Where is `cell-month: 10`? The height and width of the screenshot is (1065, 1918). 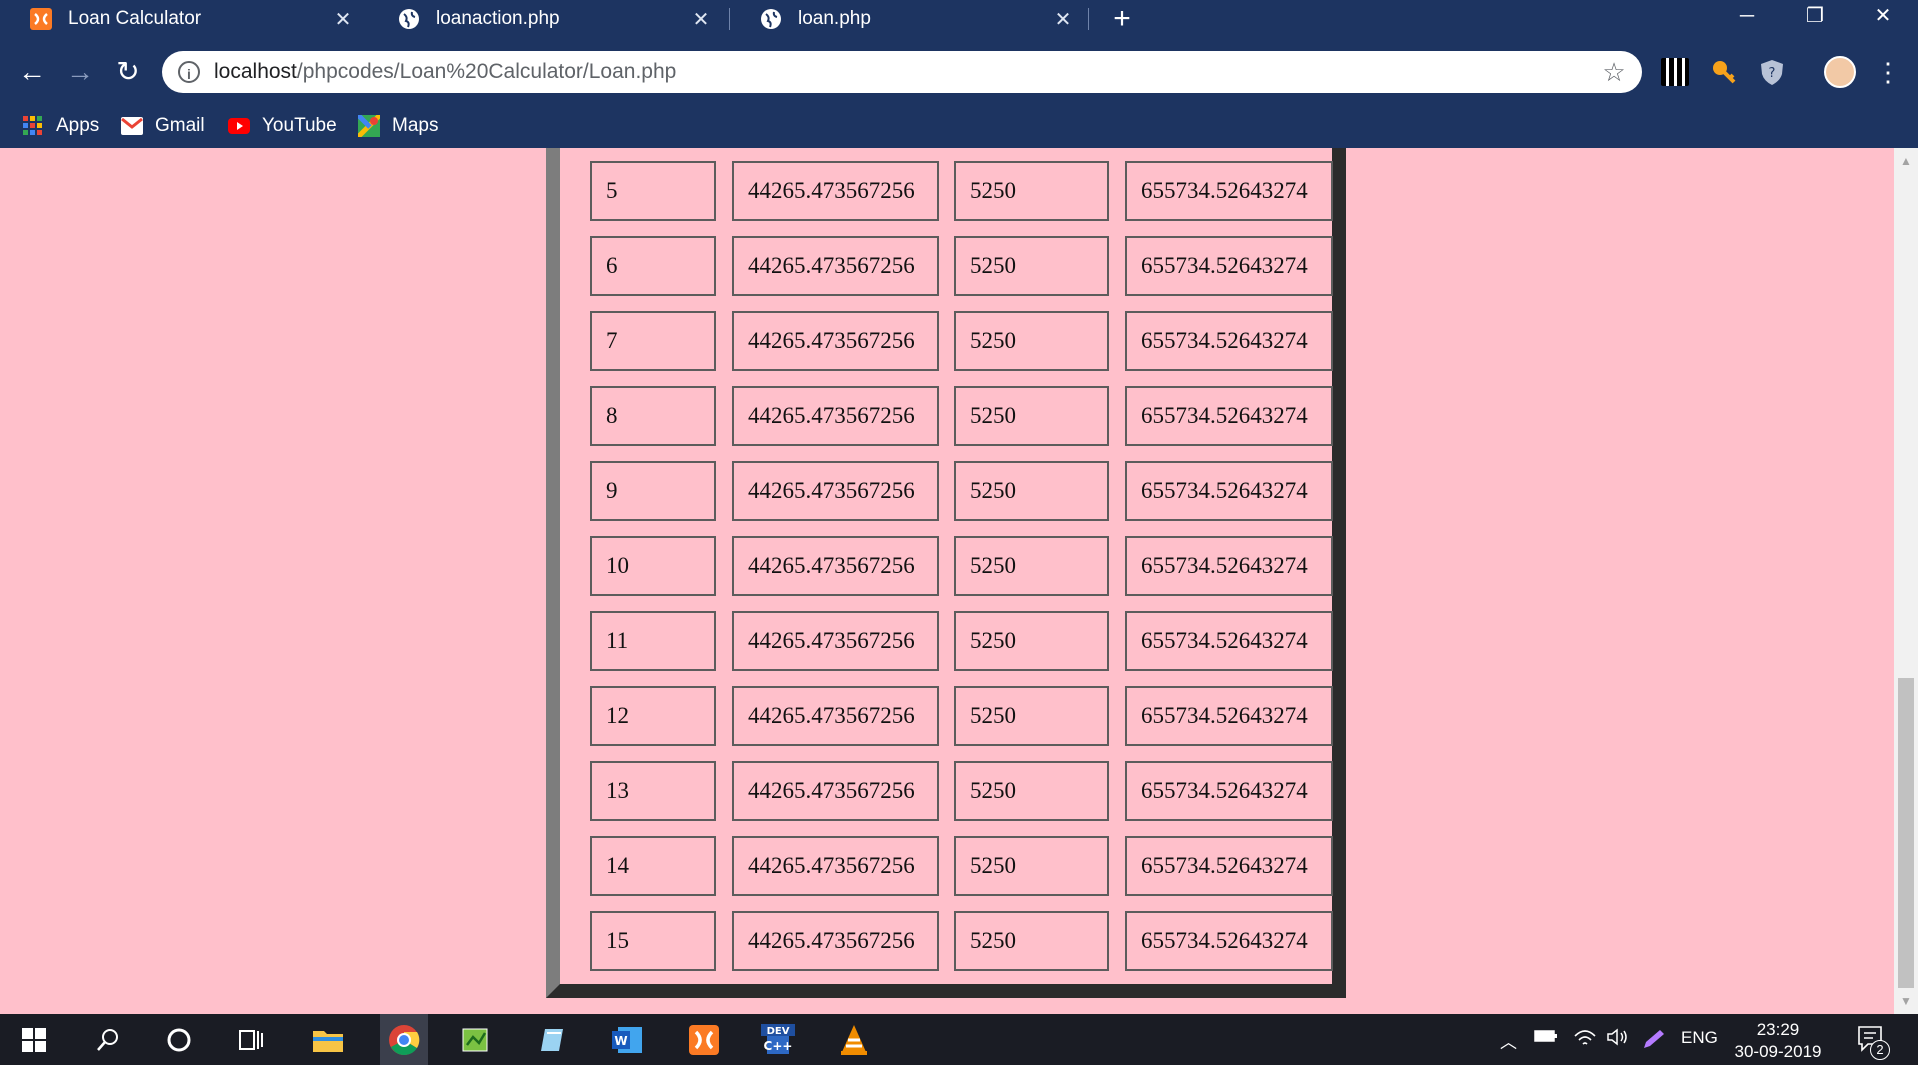
cell-month: 10 is located at coordinates (653, 566).